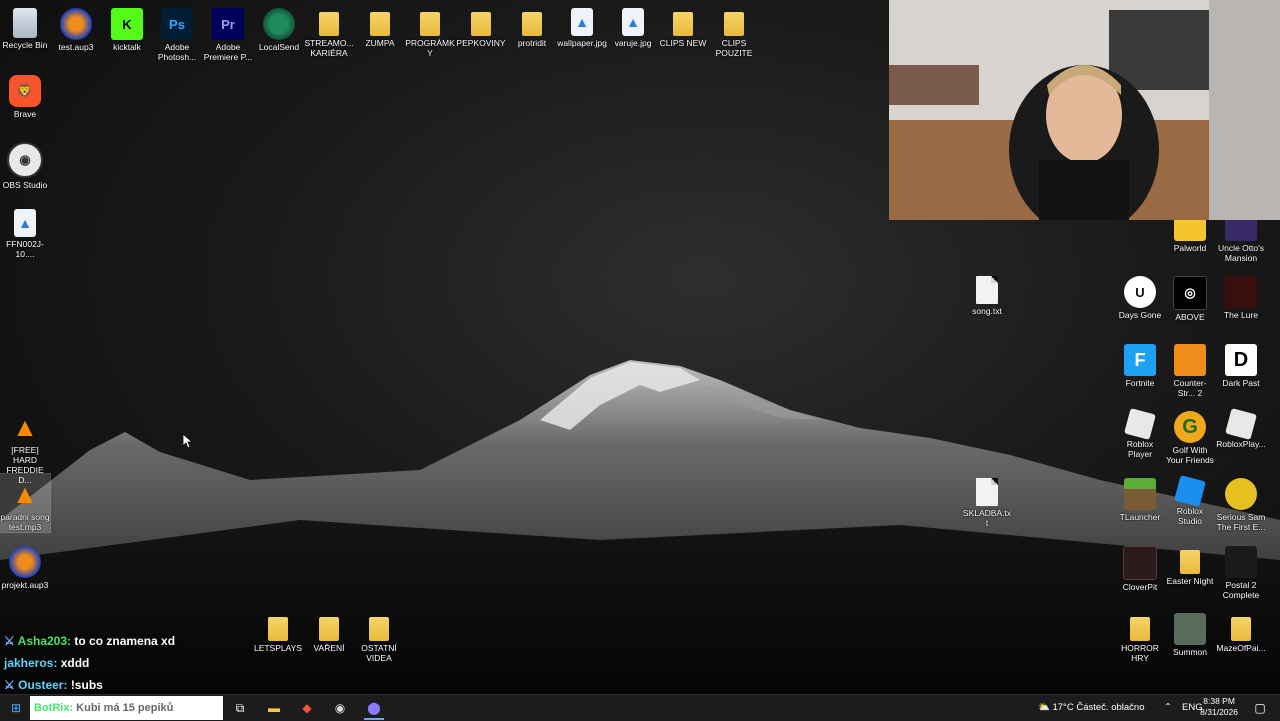 This screenshot has height=721, width=1280. What do you see at coordinates (633, 26) in the screenshot?
I see `varuje-jpg-file: ▲ varuje.jpg` at bounding box center [633, 26].